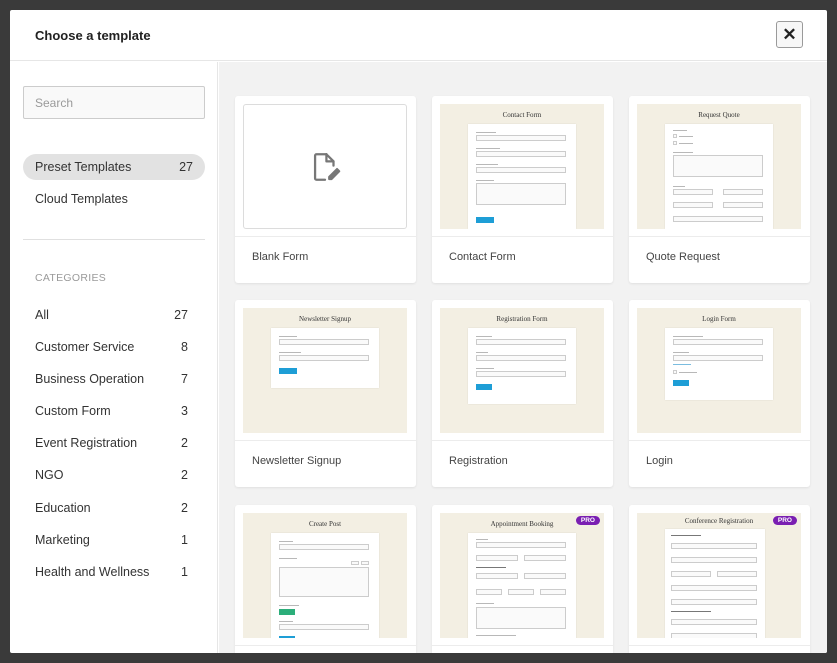 The image size is (837, 663). Describe the element at coordinates (522, 115) in the screenshot. I see `preview-title: Contact Form` at that location.